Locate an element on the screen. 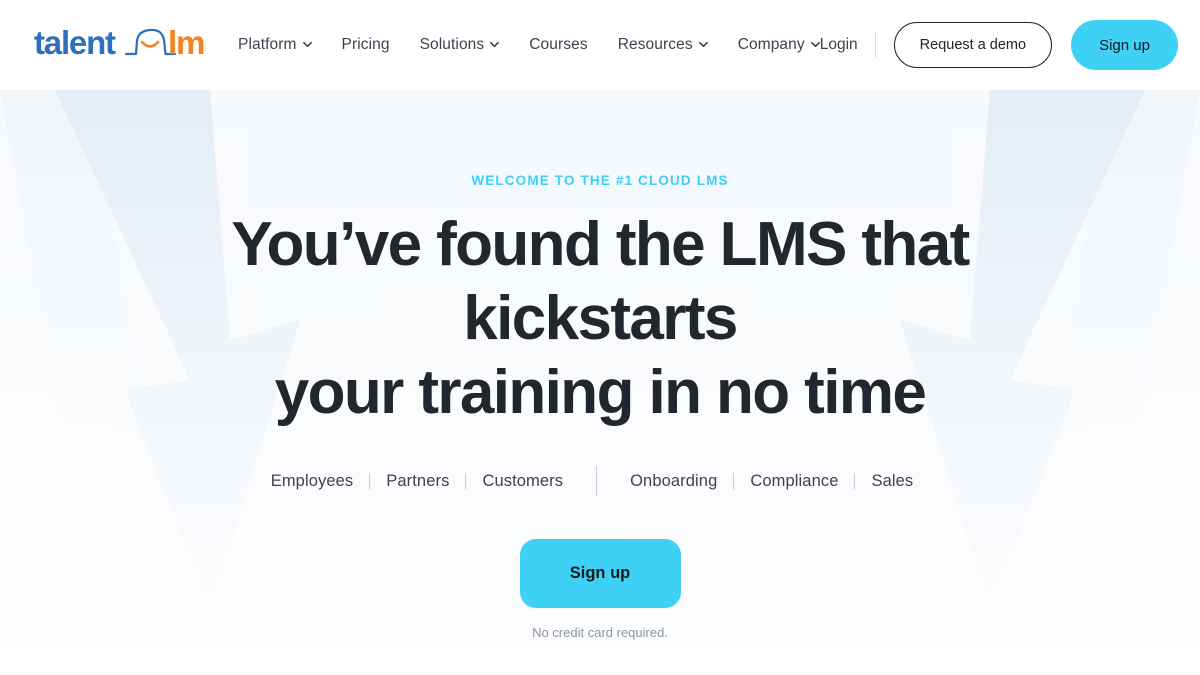  headline-line-2: your training in no time is located at coordinates (600, 392).